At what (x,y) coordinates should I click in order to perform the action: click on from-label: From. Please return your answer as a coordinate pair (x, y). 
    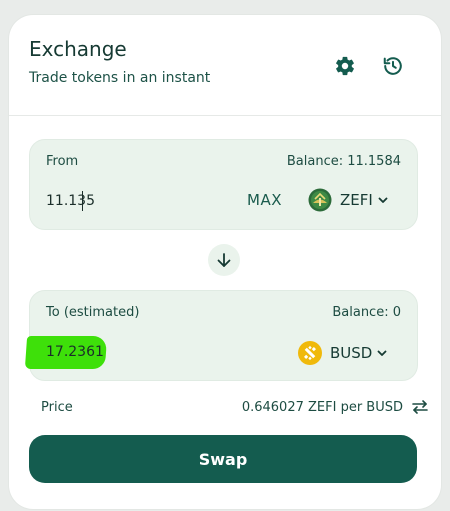
    Looking at the image, I should click on (62, 161).